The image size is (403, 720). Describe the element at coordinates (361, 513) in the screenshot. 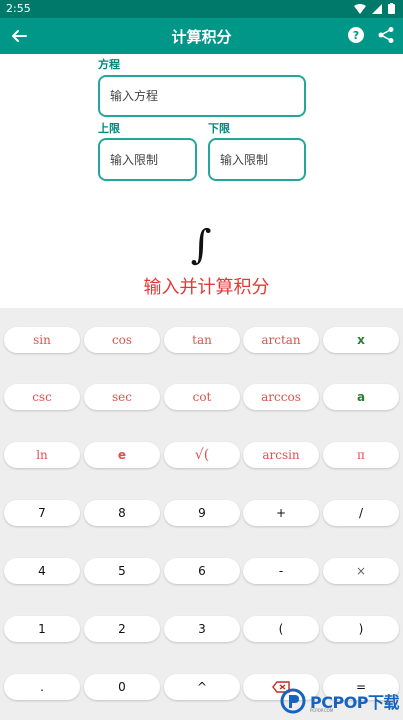

I see `key-divide: /` at that location.